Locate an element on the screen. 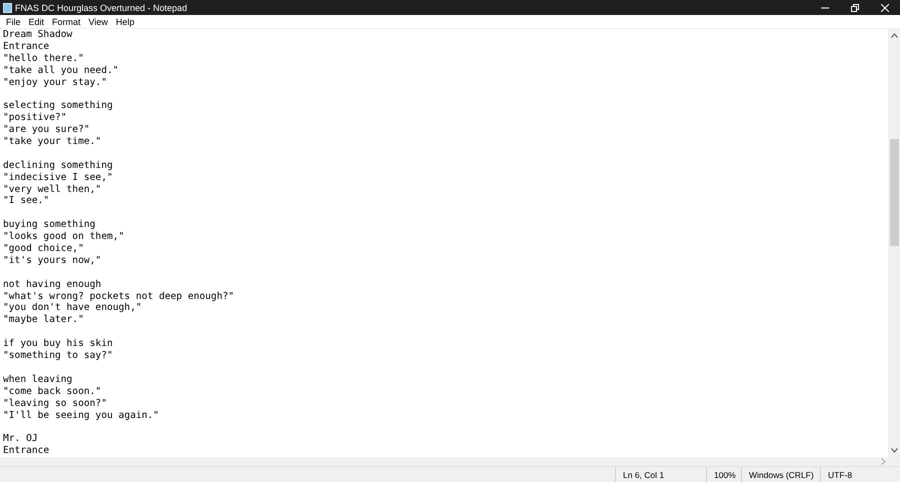 This screenshot has height=482, width=900. text-line: "looks good on them," is located at coordinates (63, 237).